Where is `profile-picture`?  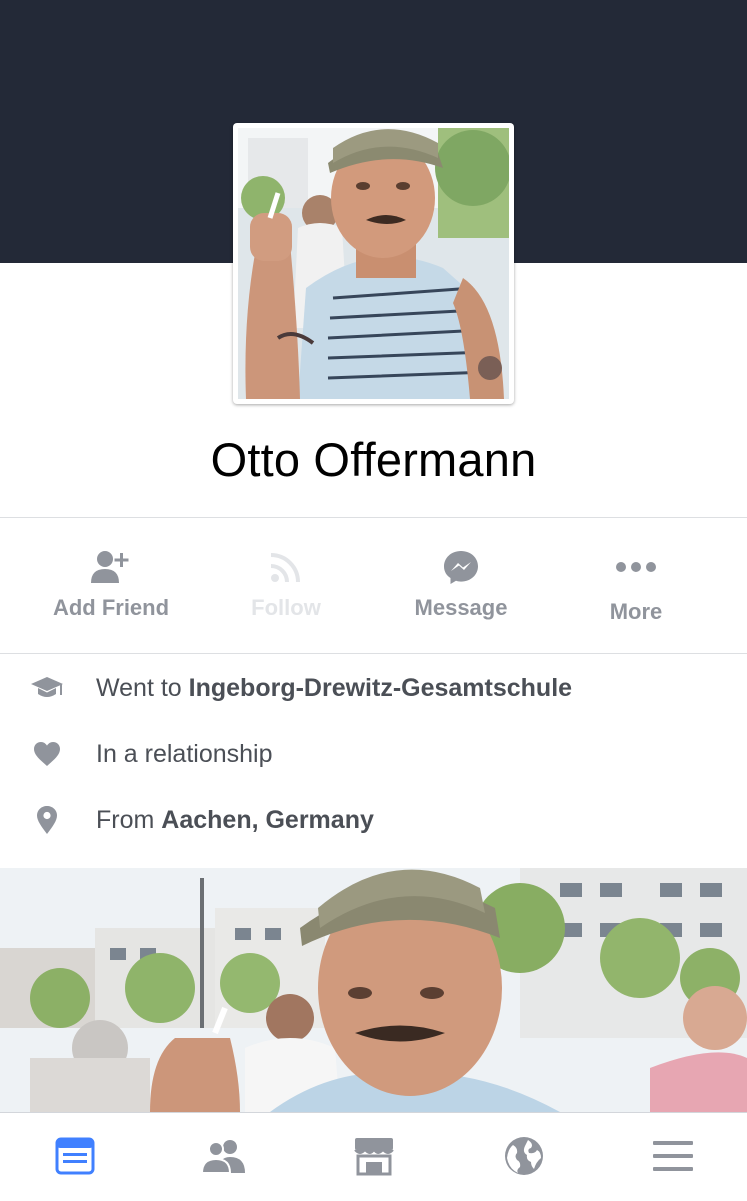
profile-picture is located at coordinates (373, 263).